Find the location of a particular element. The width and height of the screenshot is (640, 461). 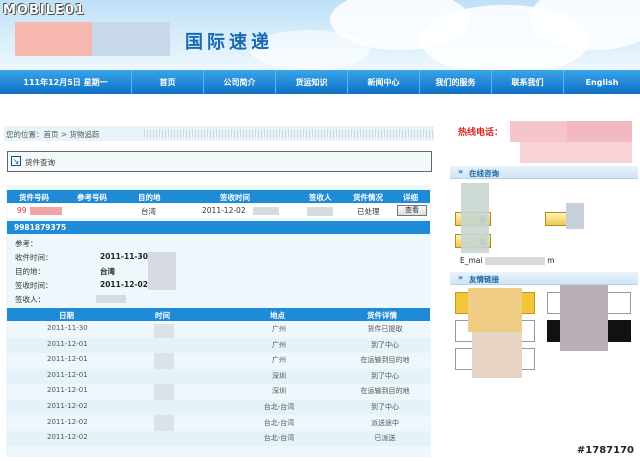

destination-cell: 台湾 is located at coordinates (148, 211).